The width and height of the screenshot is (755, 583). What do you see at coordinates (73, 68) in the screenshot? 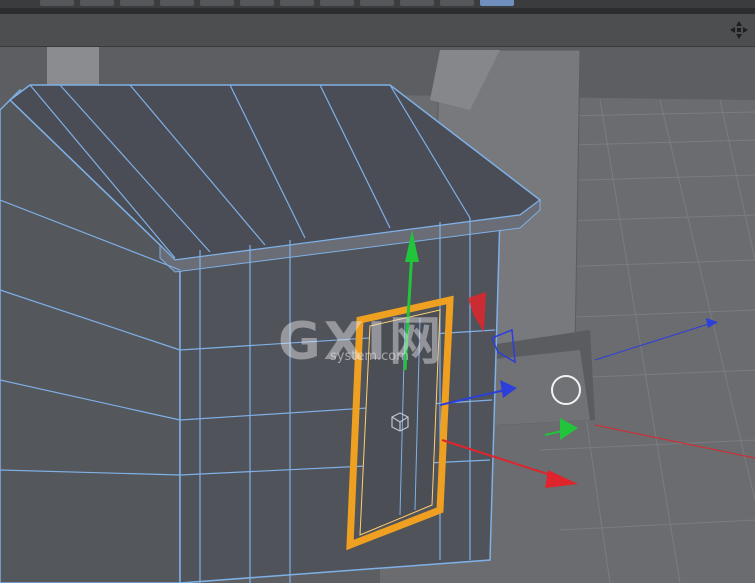
I see `chimney` at bounding box center [73, 68].